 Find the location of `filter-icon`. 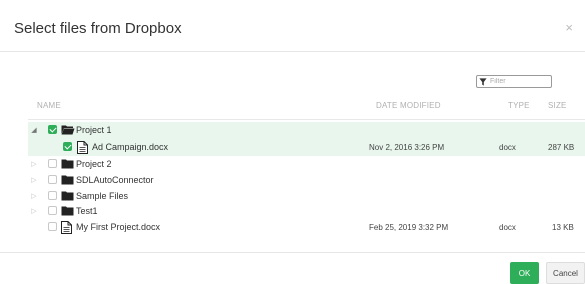

filter-icon is located at coordinates (483, 81).